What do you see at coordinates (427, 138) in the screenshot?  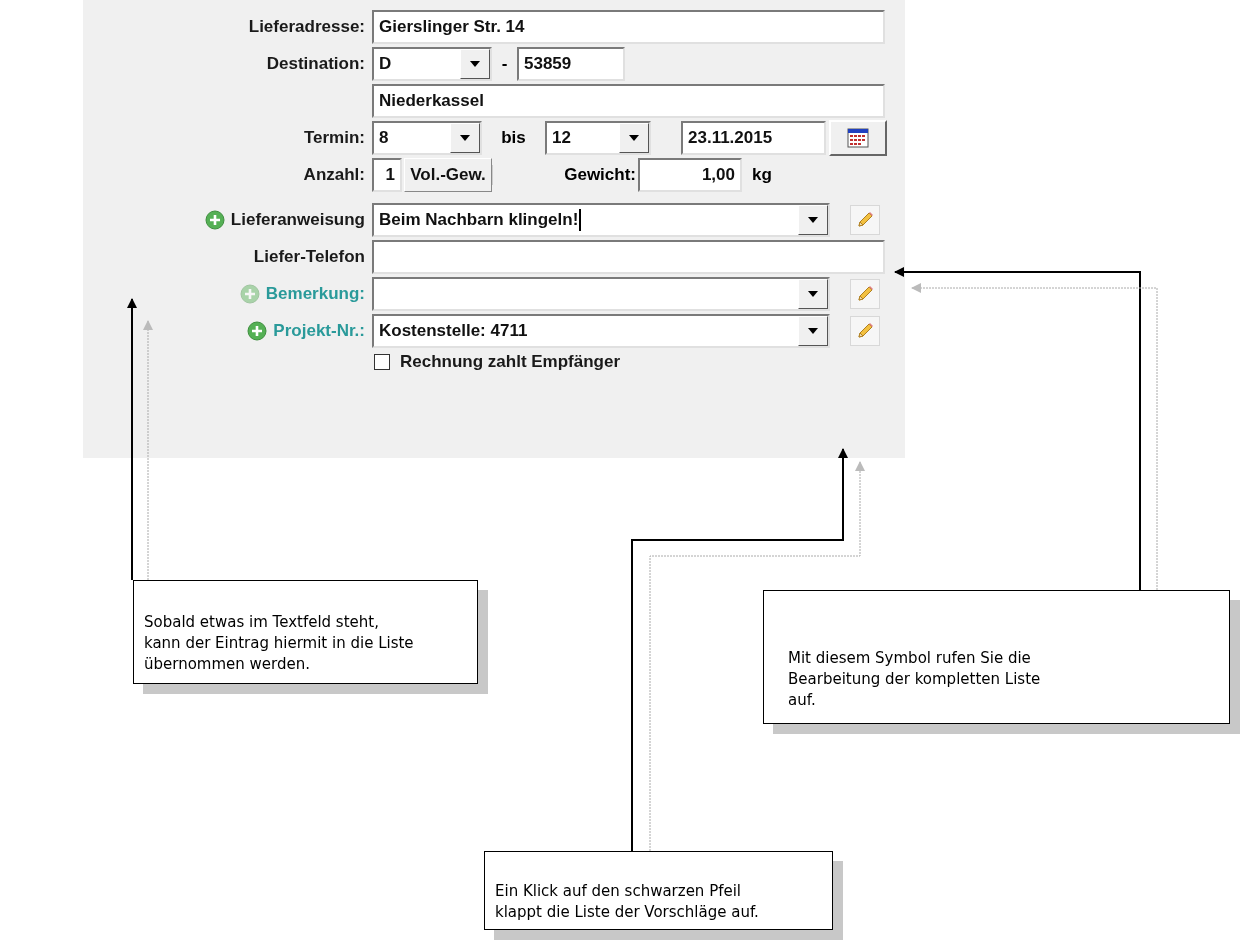 I see `time-from-dropdown: 8` at bounding box center [427, 138].